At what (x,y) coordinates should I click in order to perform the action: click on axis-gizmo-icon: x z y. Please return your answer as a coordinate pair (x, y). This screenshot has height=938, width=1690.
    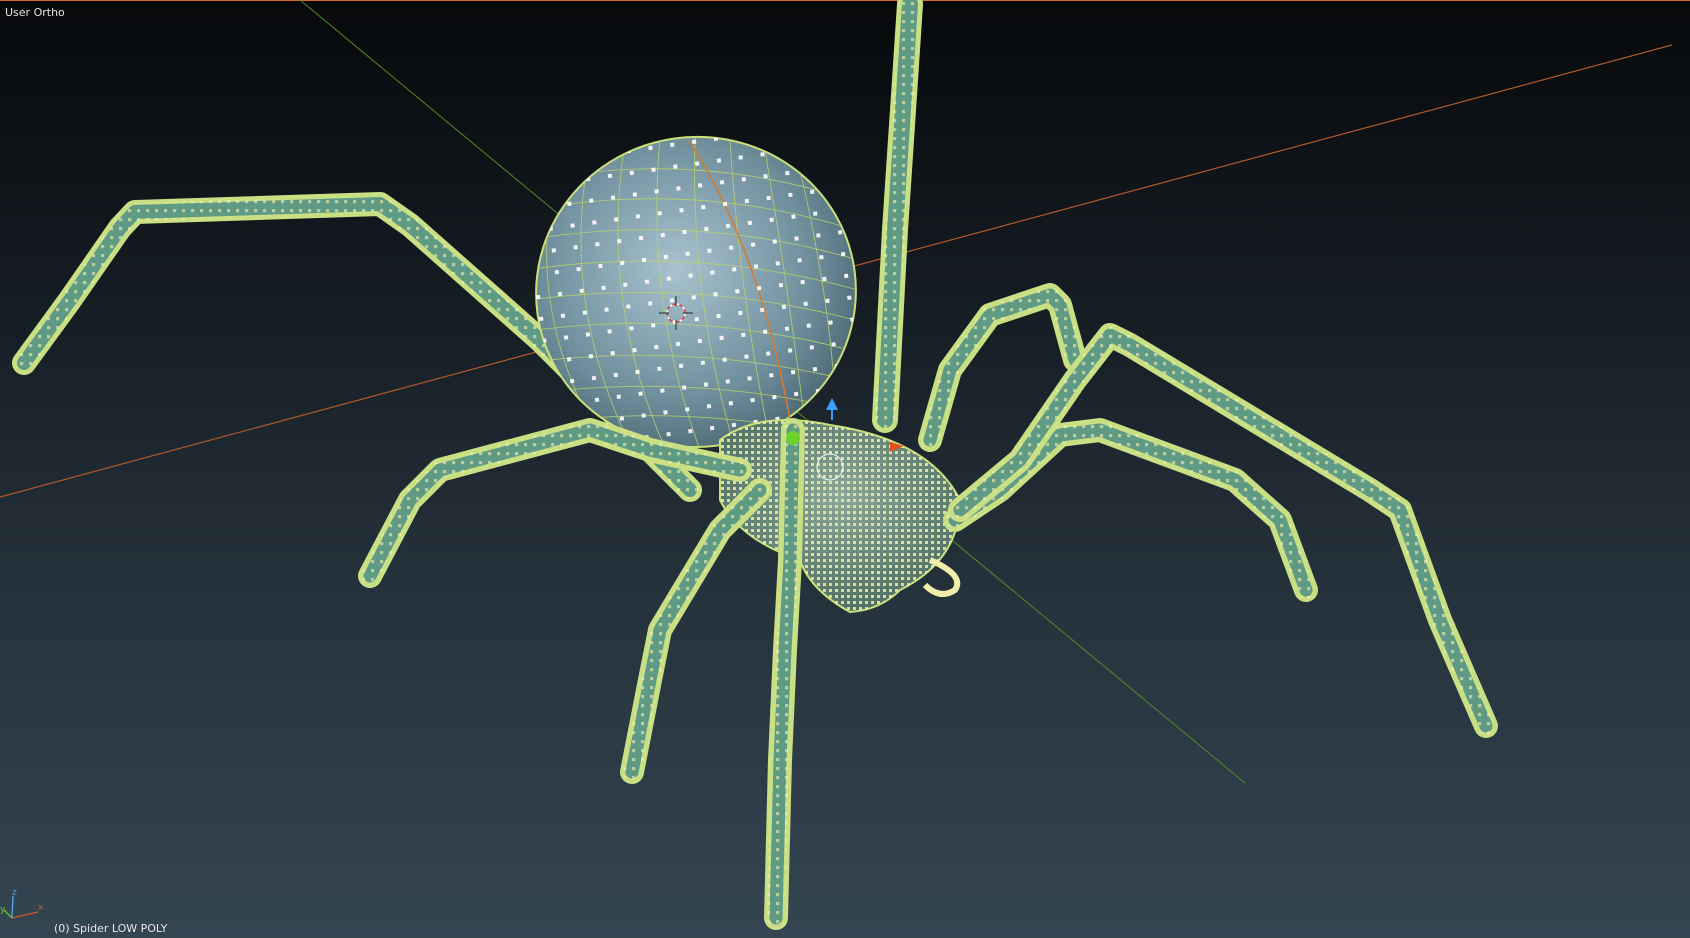
    Looking at the image, I should click on (22, 903).